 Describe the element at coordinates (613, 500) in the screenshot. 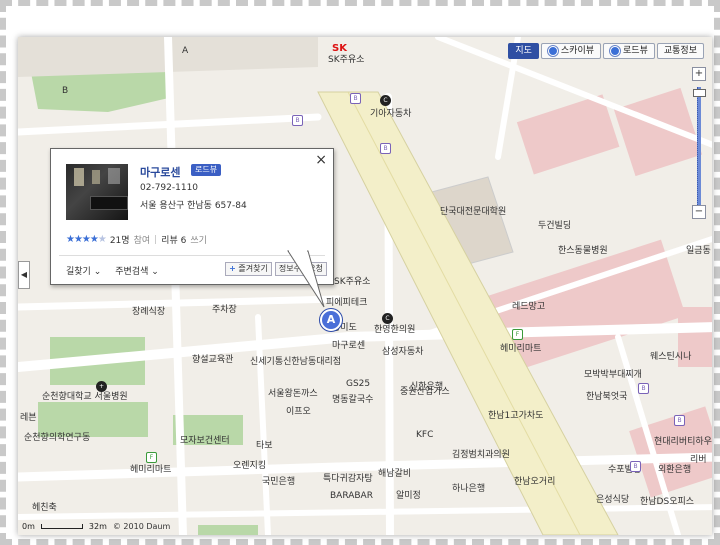

I see `label-eunseong: 은성식당` at that location.